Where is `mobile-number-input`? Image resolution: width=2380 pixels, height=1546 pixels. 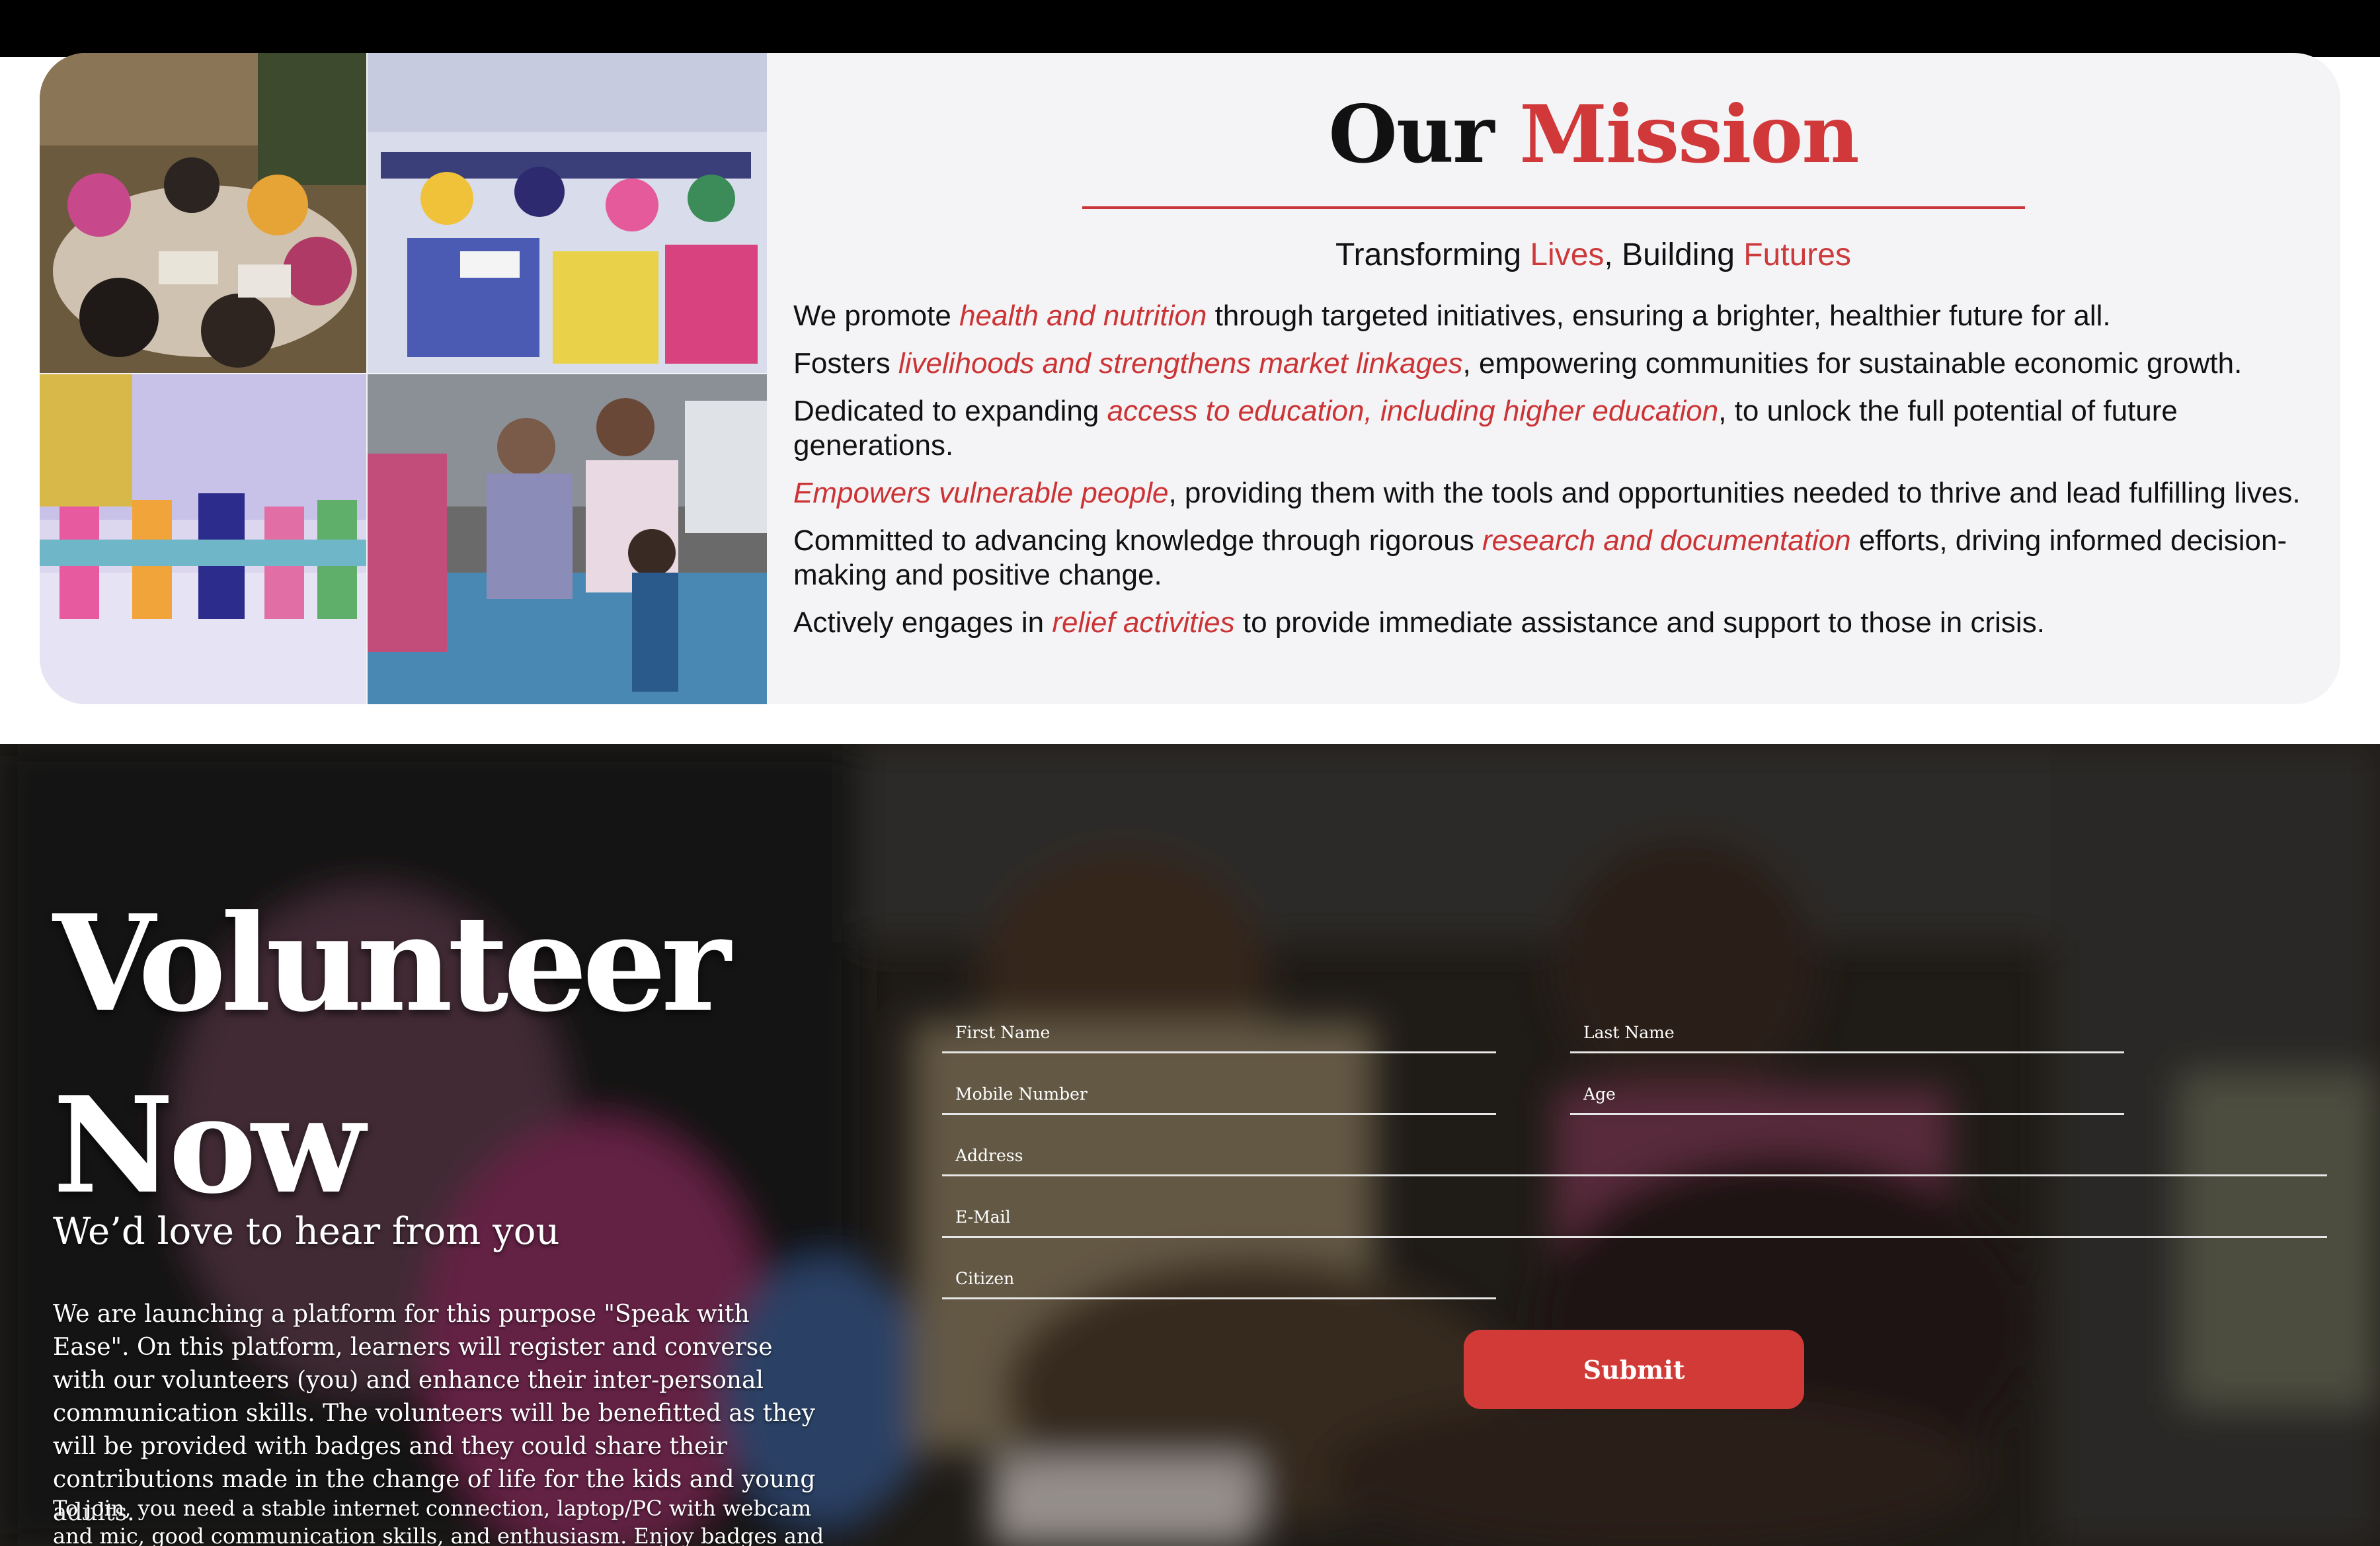
mobile-number-input is located at coordinates (1219, 1094).